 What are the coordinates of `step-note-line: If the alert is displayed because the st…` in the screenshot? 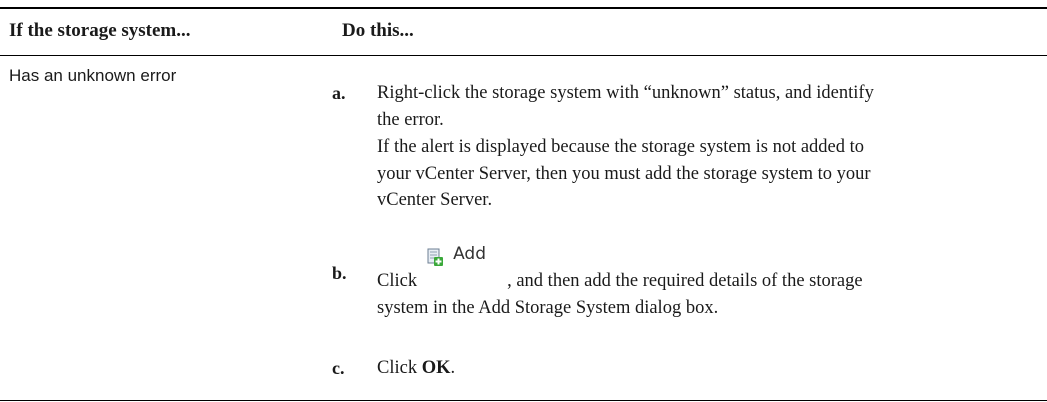 It's located at (621, 147).